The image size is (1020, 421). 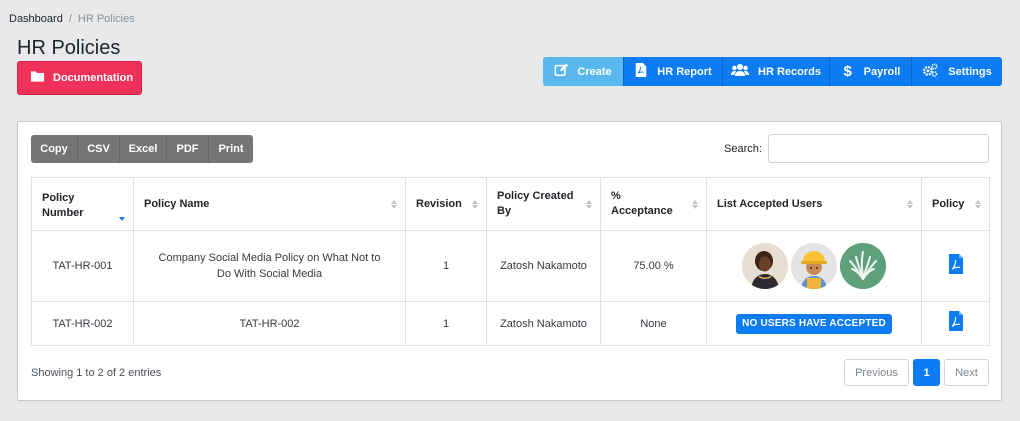 I want to click on col-policy-number-label: Policy Number, so click(x=63, y=205).